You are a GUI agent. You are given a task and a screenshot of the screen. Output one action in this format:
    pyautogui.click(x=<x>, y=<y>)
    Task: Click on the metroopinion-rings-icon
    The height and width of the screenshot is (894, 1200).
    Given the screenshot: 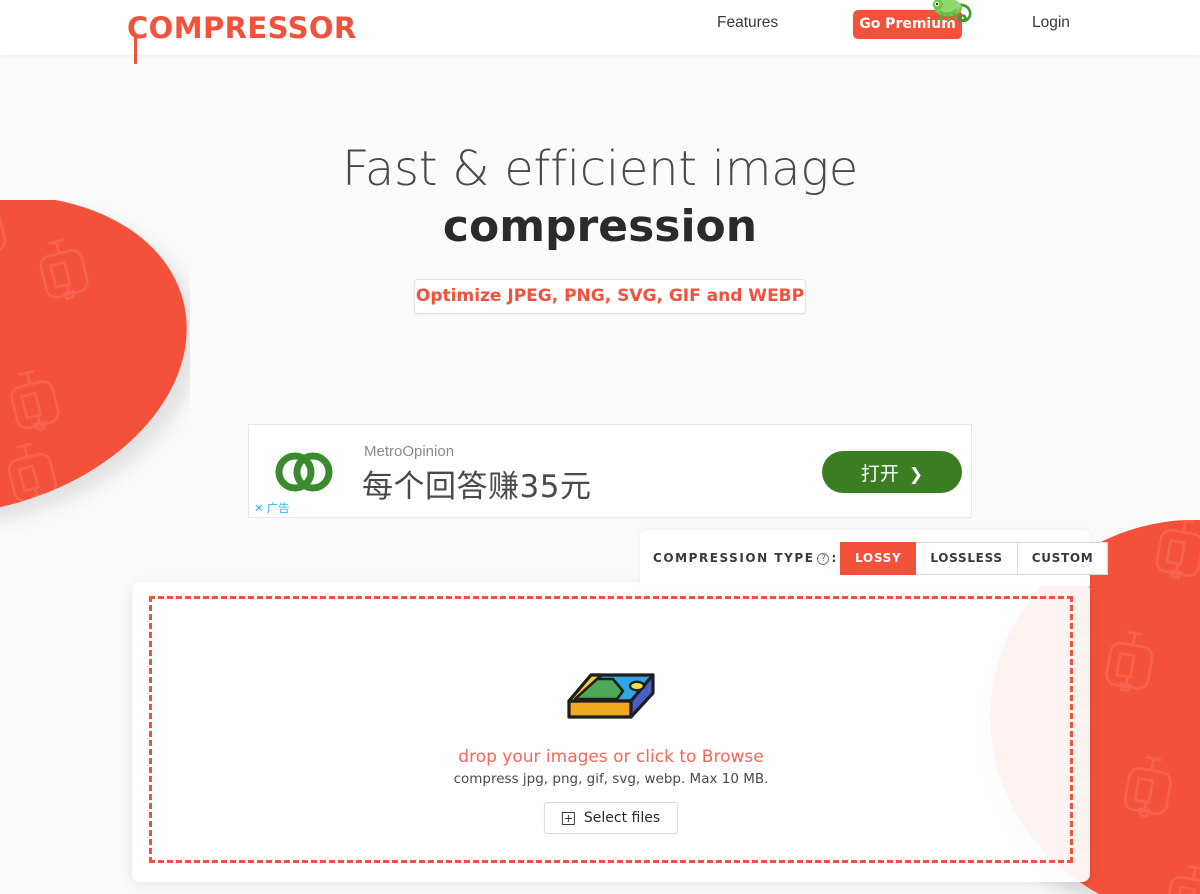 What is the action you would take?
    pyautogui.click(x=304, y=472)
    